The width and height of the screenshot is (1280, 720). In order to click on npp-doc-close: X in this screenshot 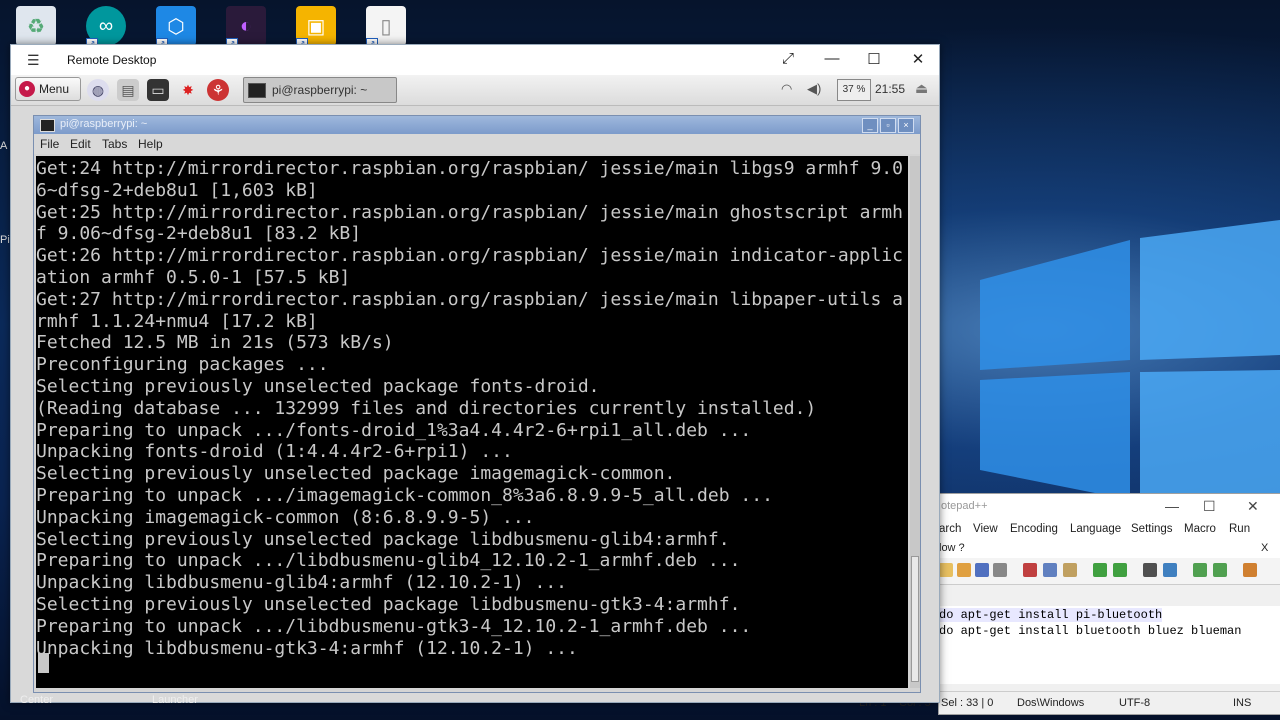, I will do `click(1264, 548)`.